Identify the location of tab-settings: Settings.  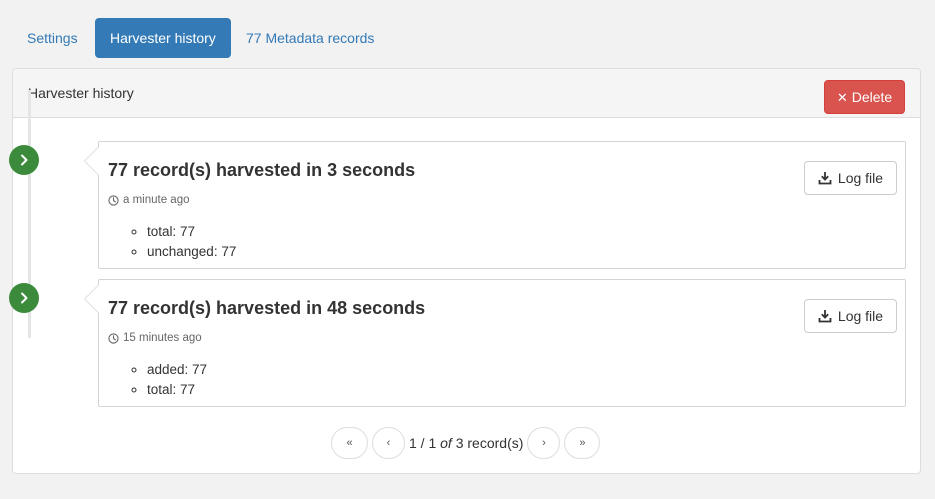
(53, 38).